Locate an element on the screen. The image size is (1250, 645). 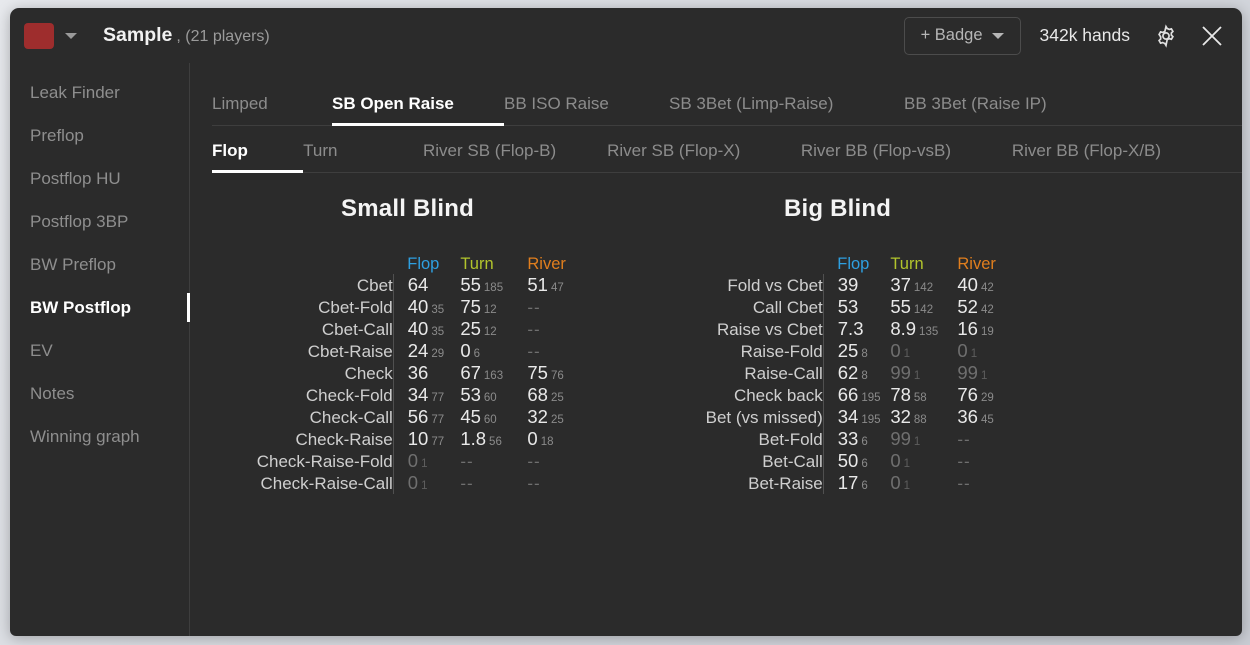
stat-value: 39 is located at coordinates (848, 284).